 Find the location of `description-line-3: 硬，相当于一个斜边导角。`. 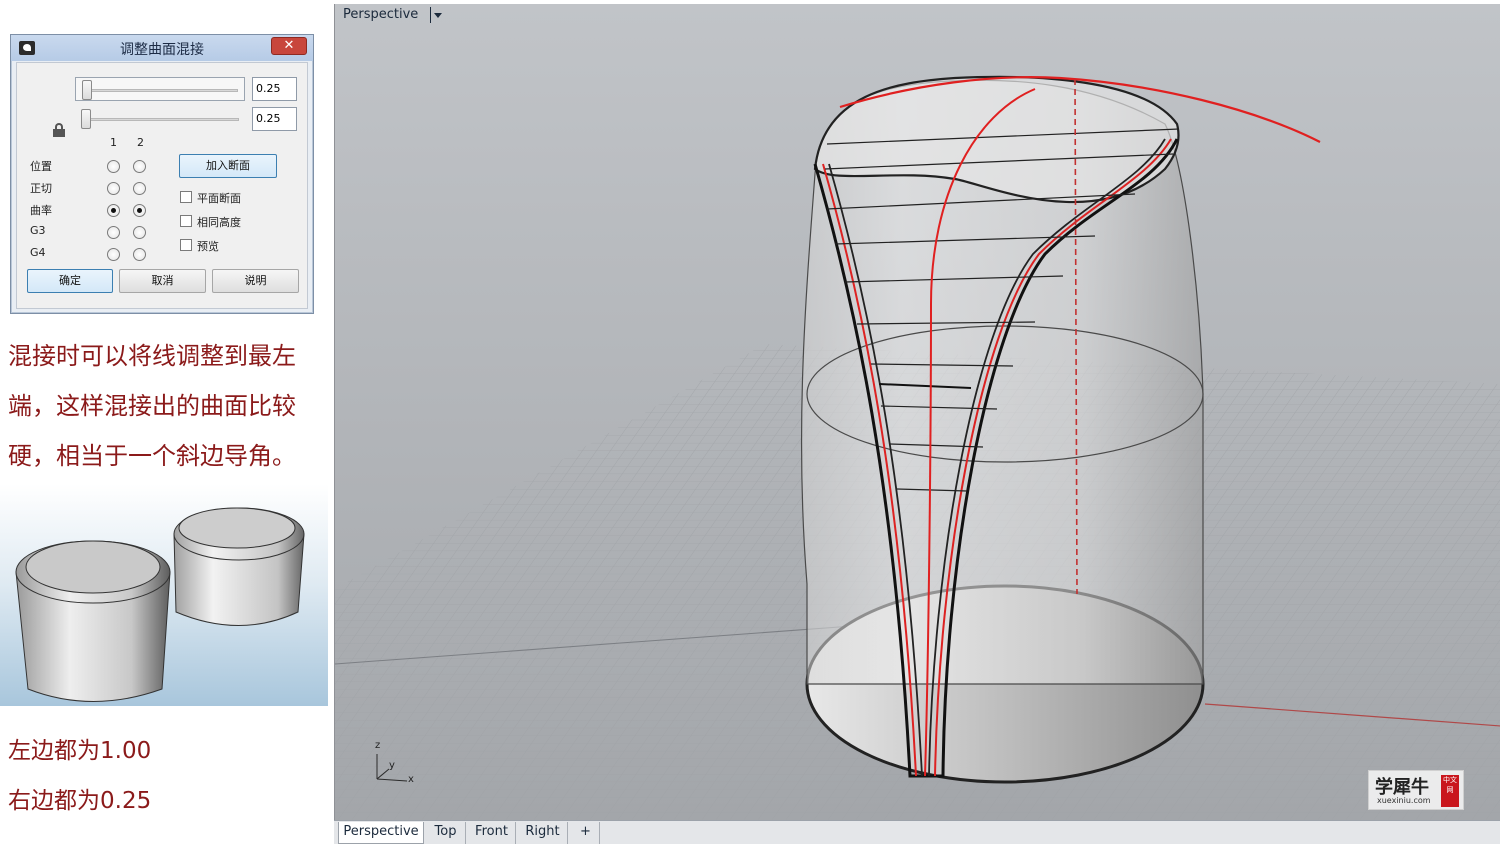

description-line-3: 硬，相当于一个斜边导角。 is located at coordinates (152, 456).